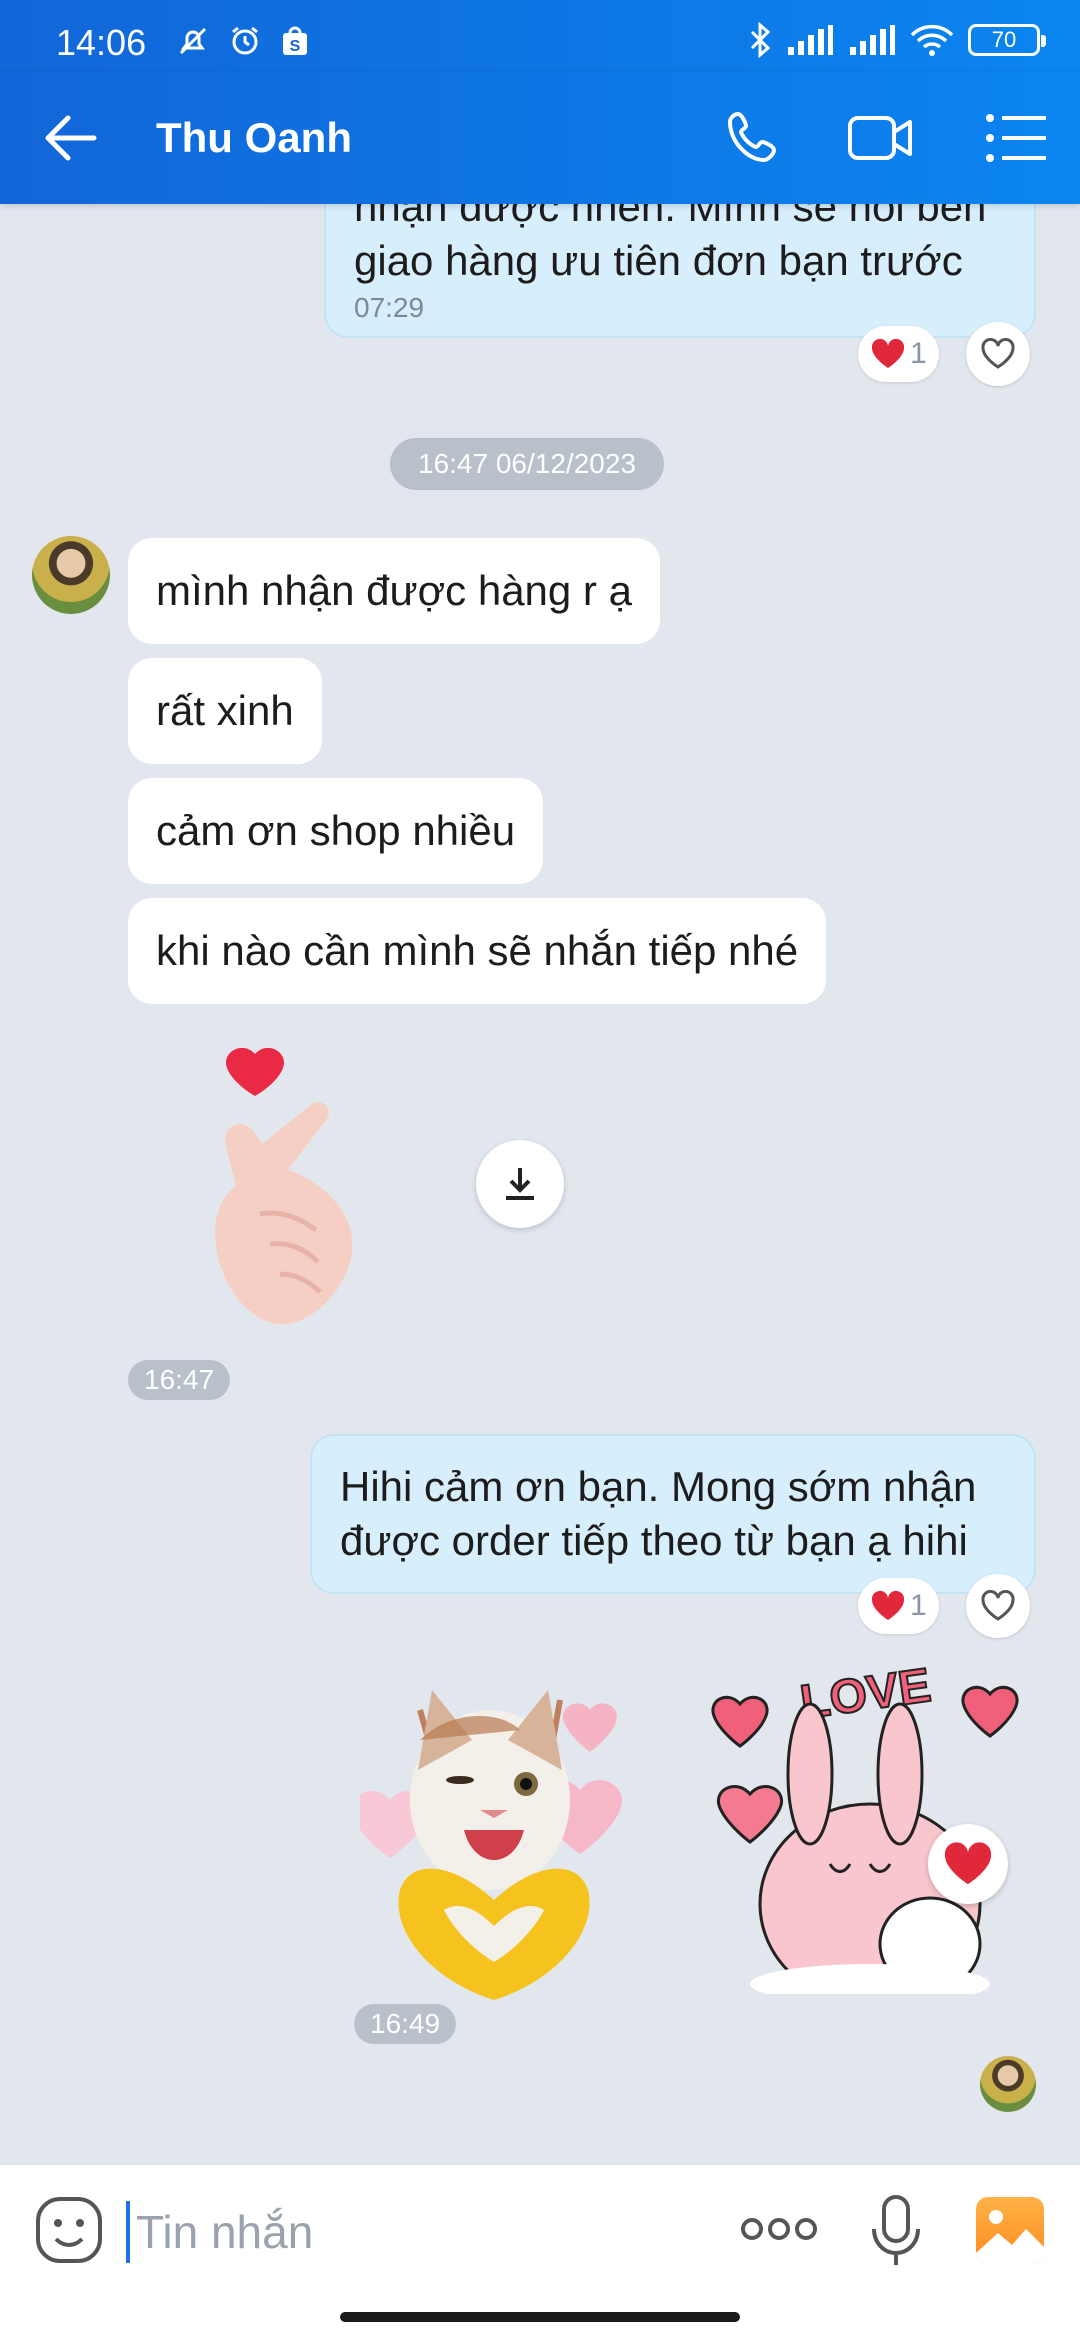 Image resolution: width=1080 pixels, height=2340 pixels. What do you see at coordinates (295, 46) in the screenshot?
I see `svg-text: S` at bounding box center [295, 46].